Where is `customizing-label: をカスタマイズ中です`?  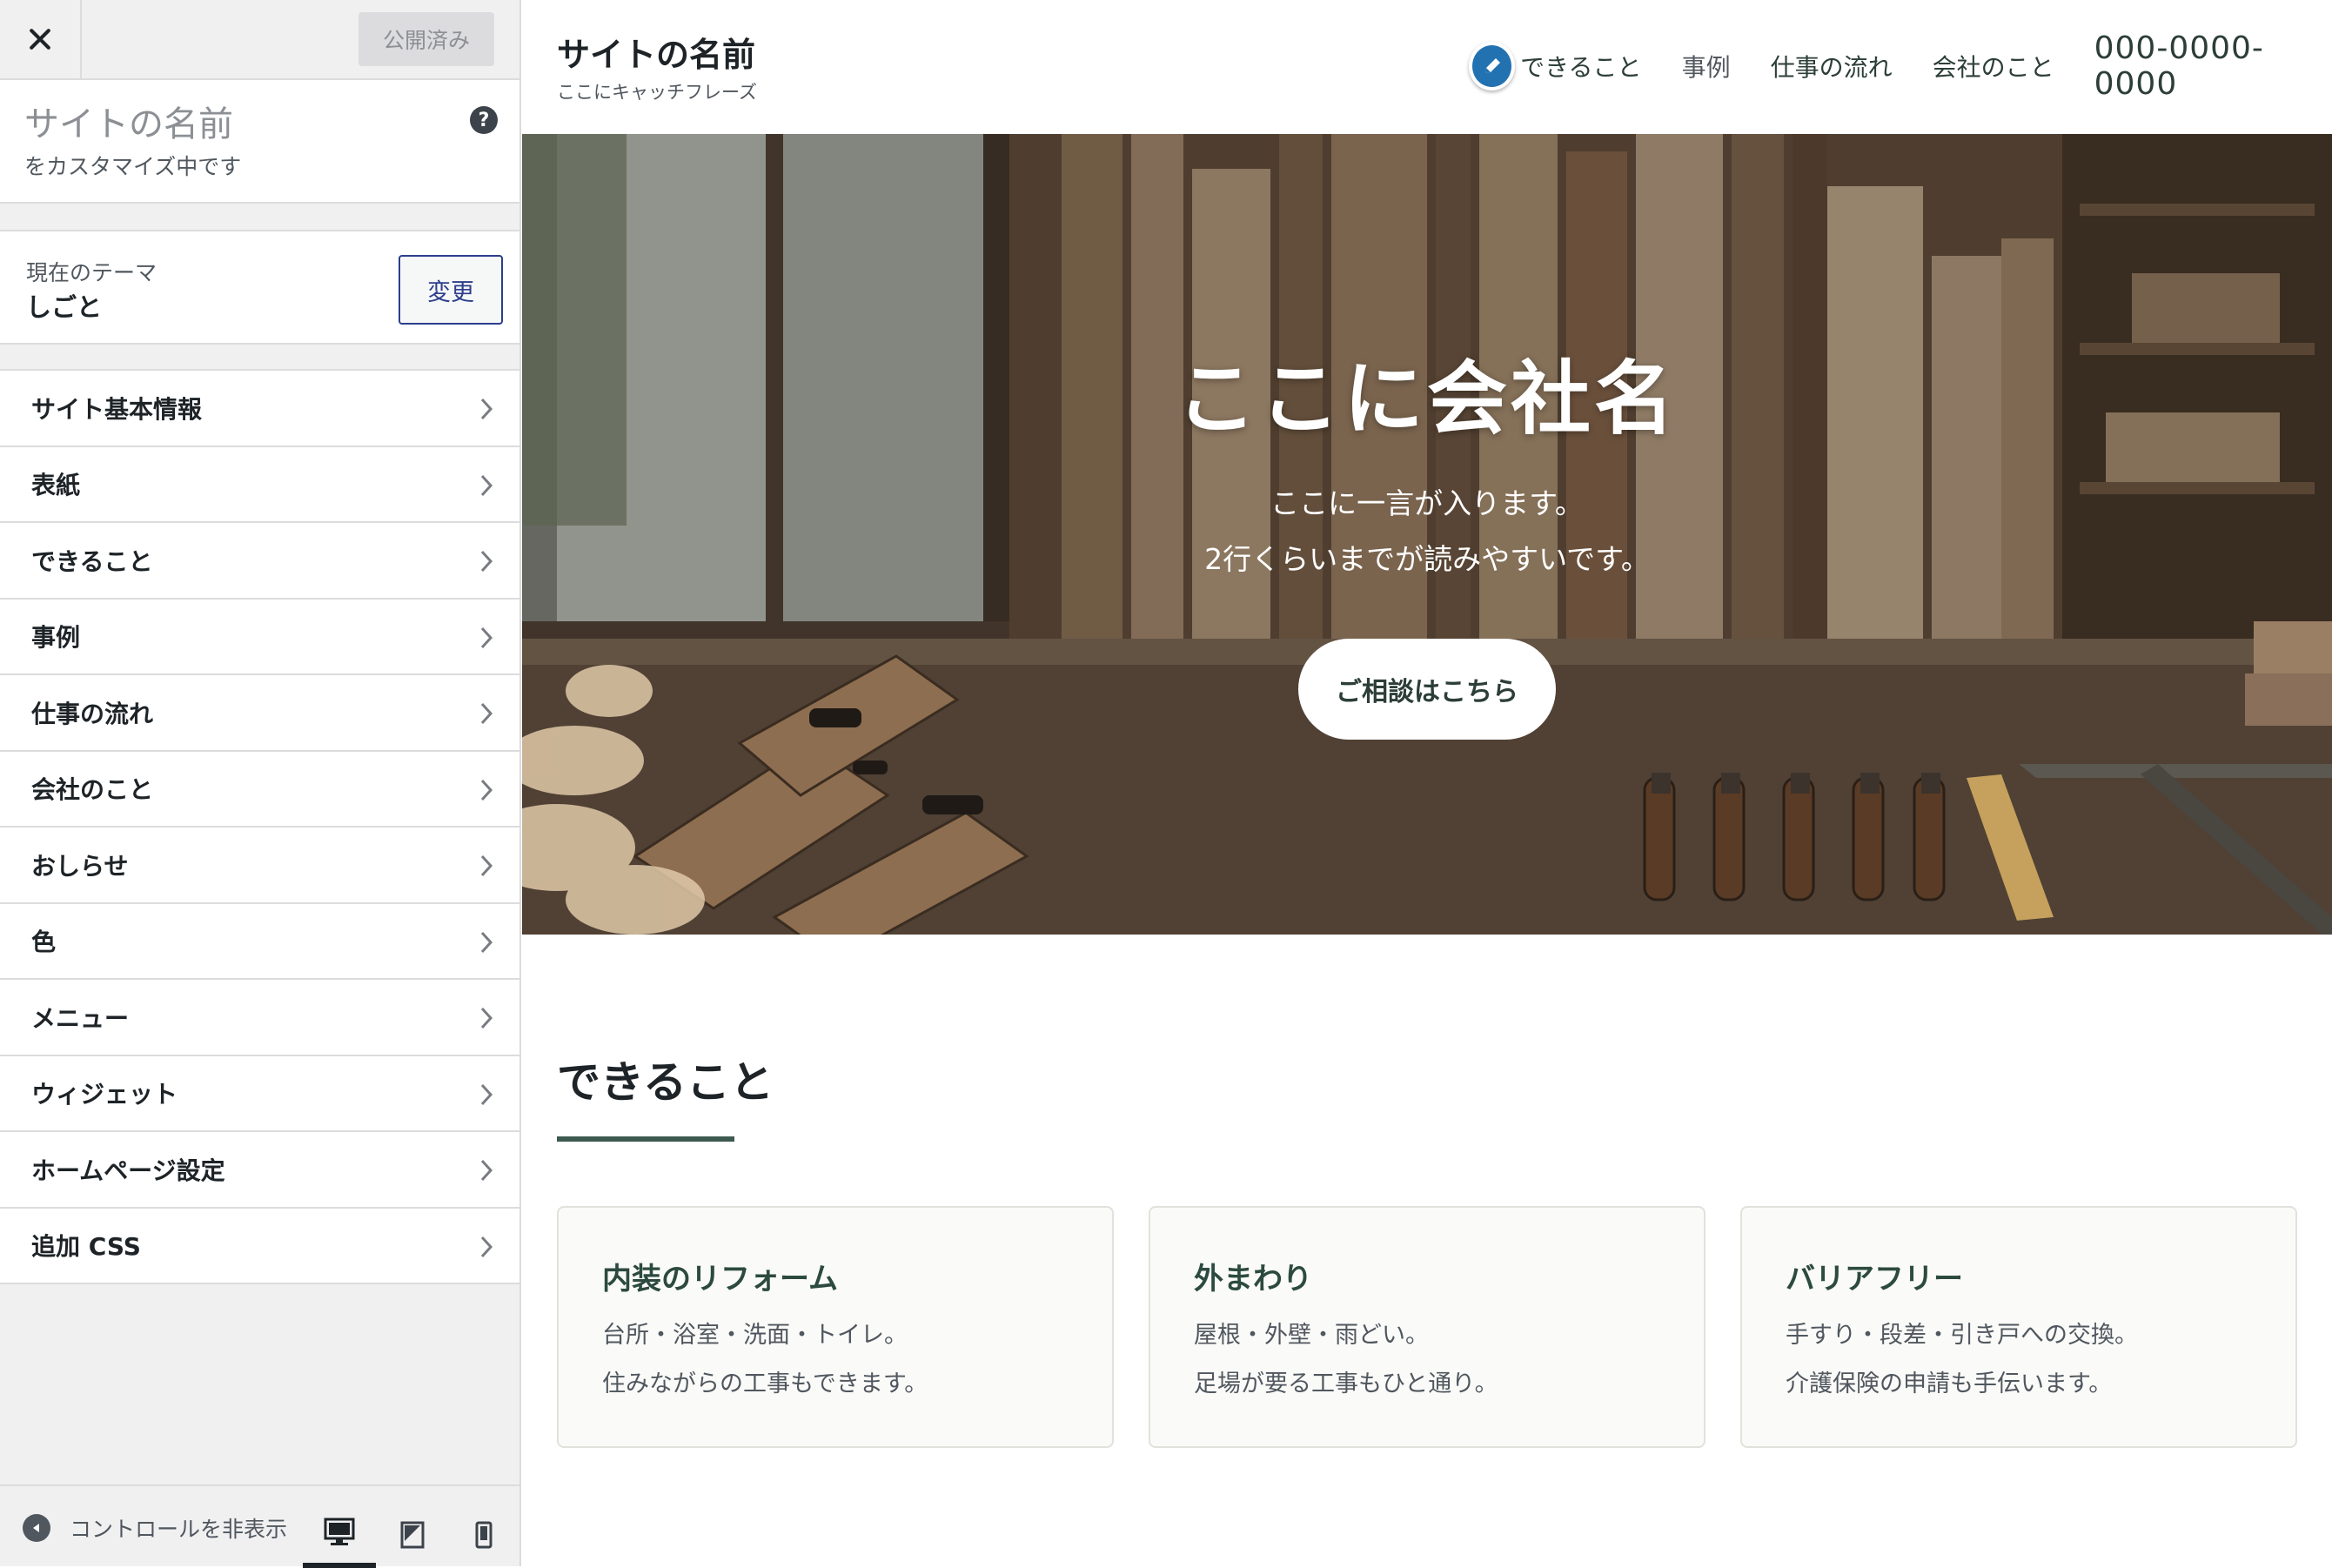
customizing-label: をカスタマイズ中です is located at coordinates (133, 167).